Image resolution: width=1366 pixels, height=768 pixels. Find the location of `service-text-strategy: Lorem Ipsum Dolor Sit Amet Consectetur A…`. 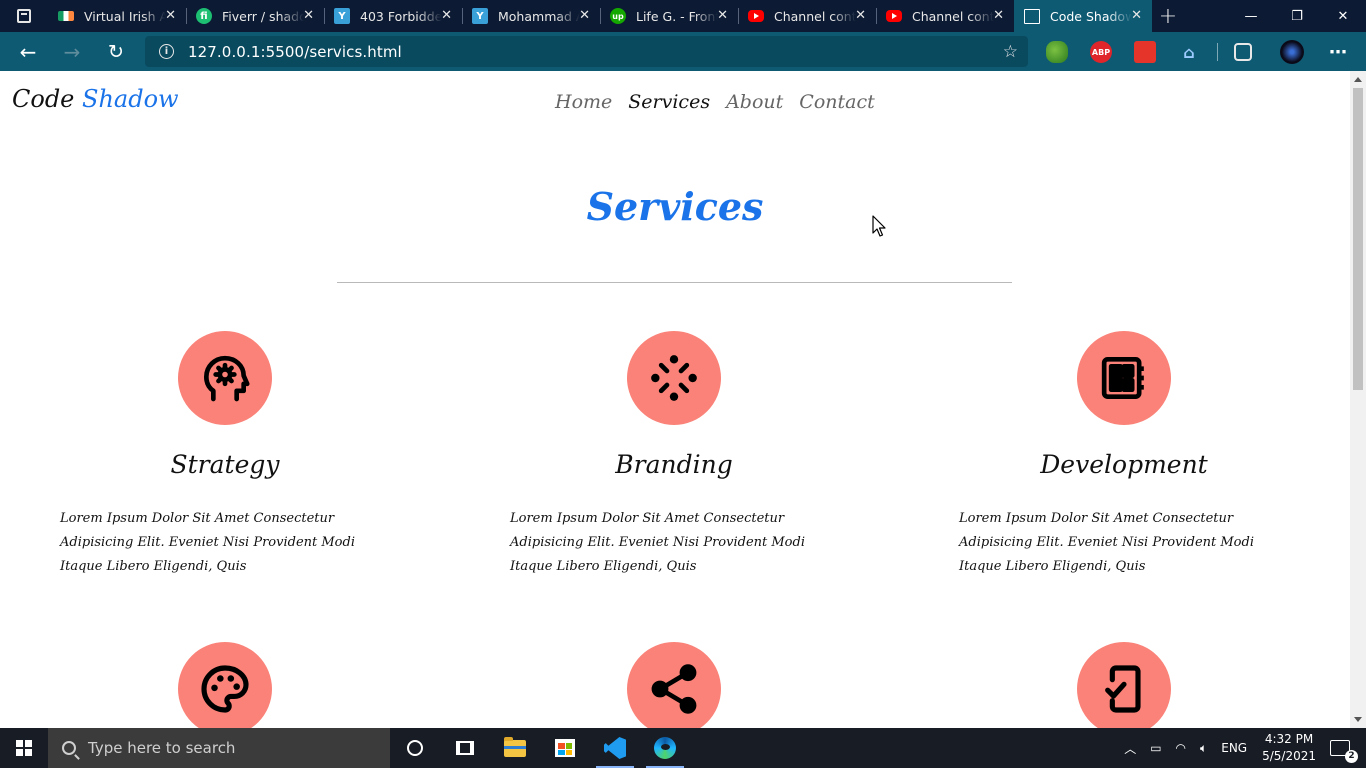

service-text-strategy: Lorem Ipsum Dolor Sit Amet Consectetur A… is located at coordinates (207, 542).